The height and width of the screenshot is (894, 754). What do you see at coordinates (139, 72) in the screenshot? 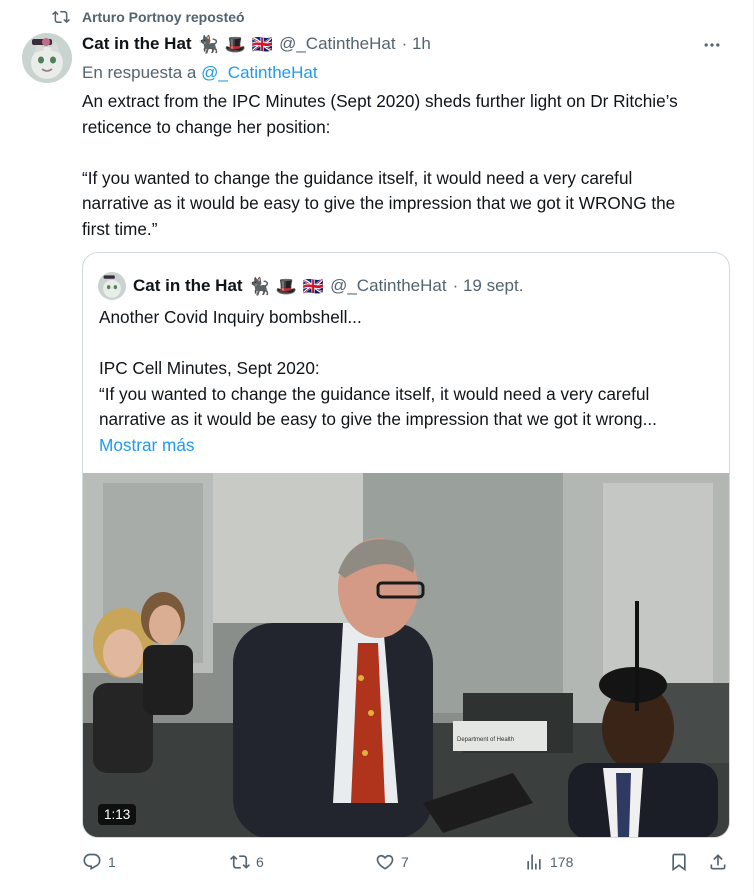
I see `reply-prefix: En respuesta a` at bounding box center [139, 72].